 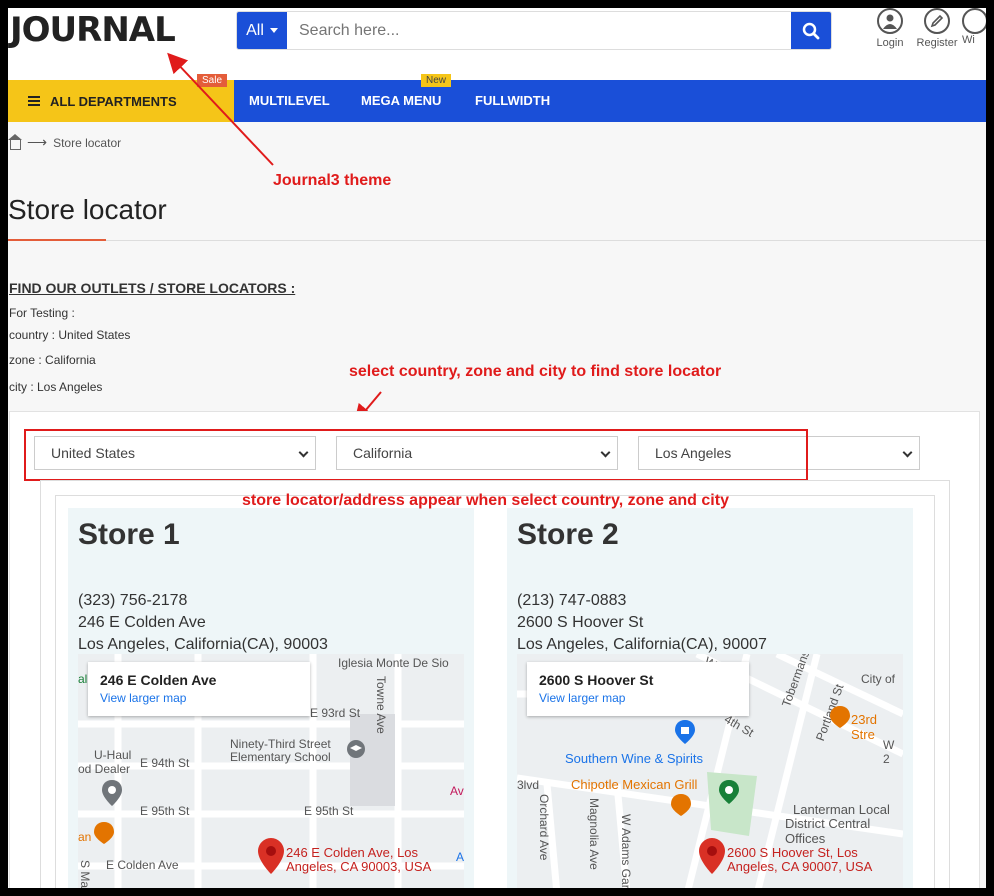 I want to click on map-label: E 93rd St, so click(x=335, y=713).